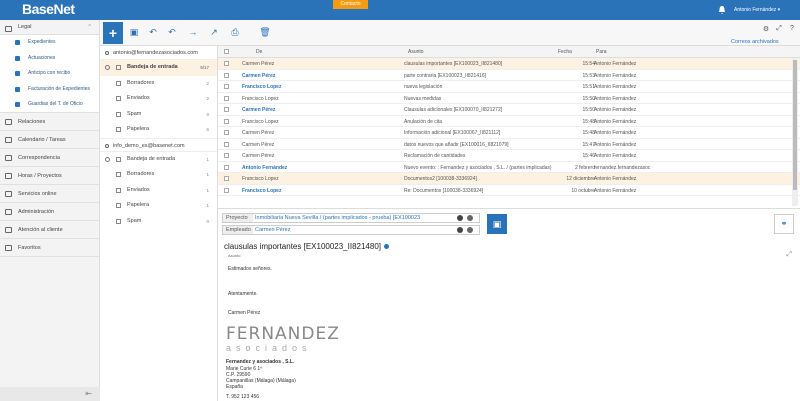  What do you see at coordinates (158, 175) in the screenshot?
I see `folder-drafts: Borradores 1` at bounding box center [158, 175].